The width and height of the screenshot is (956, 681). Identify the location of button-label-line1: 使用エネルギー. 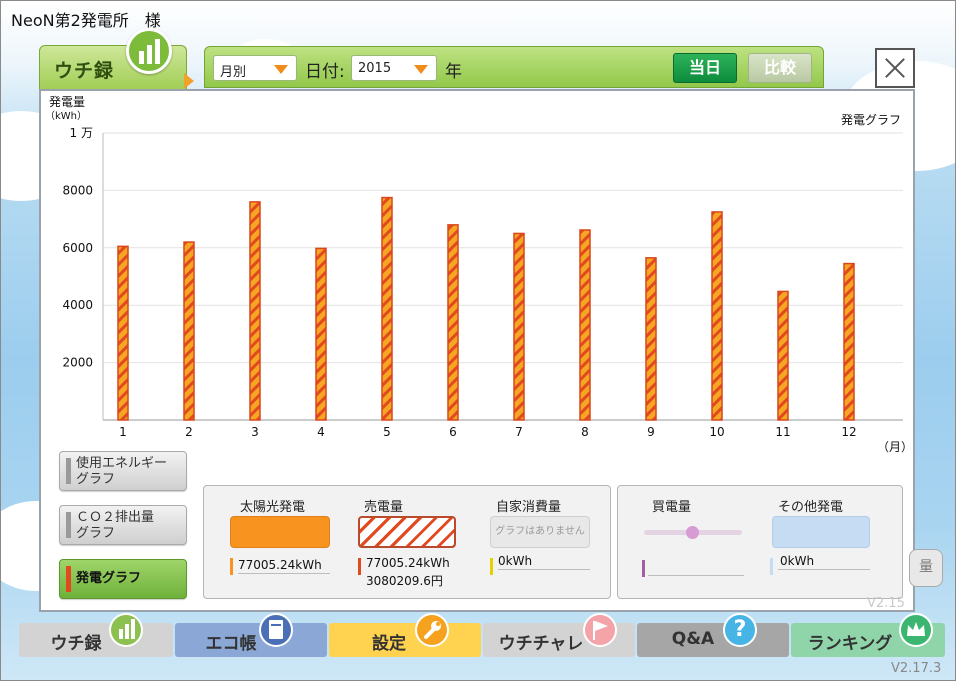
(122, 463).